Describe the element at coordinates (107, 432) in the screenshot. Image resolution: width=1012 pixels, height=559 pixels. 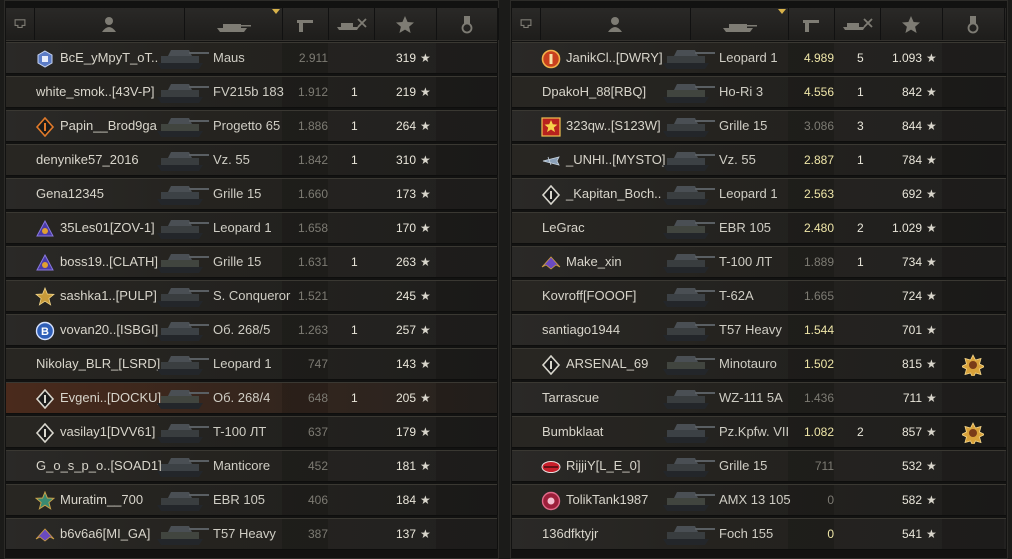
I see `player-name: vasilay1[DVV61]` at that location.